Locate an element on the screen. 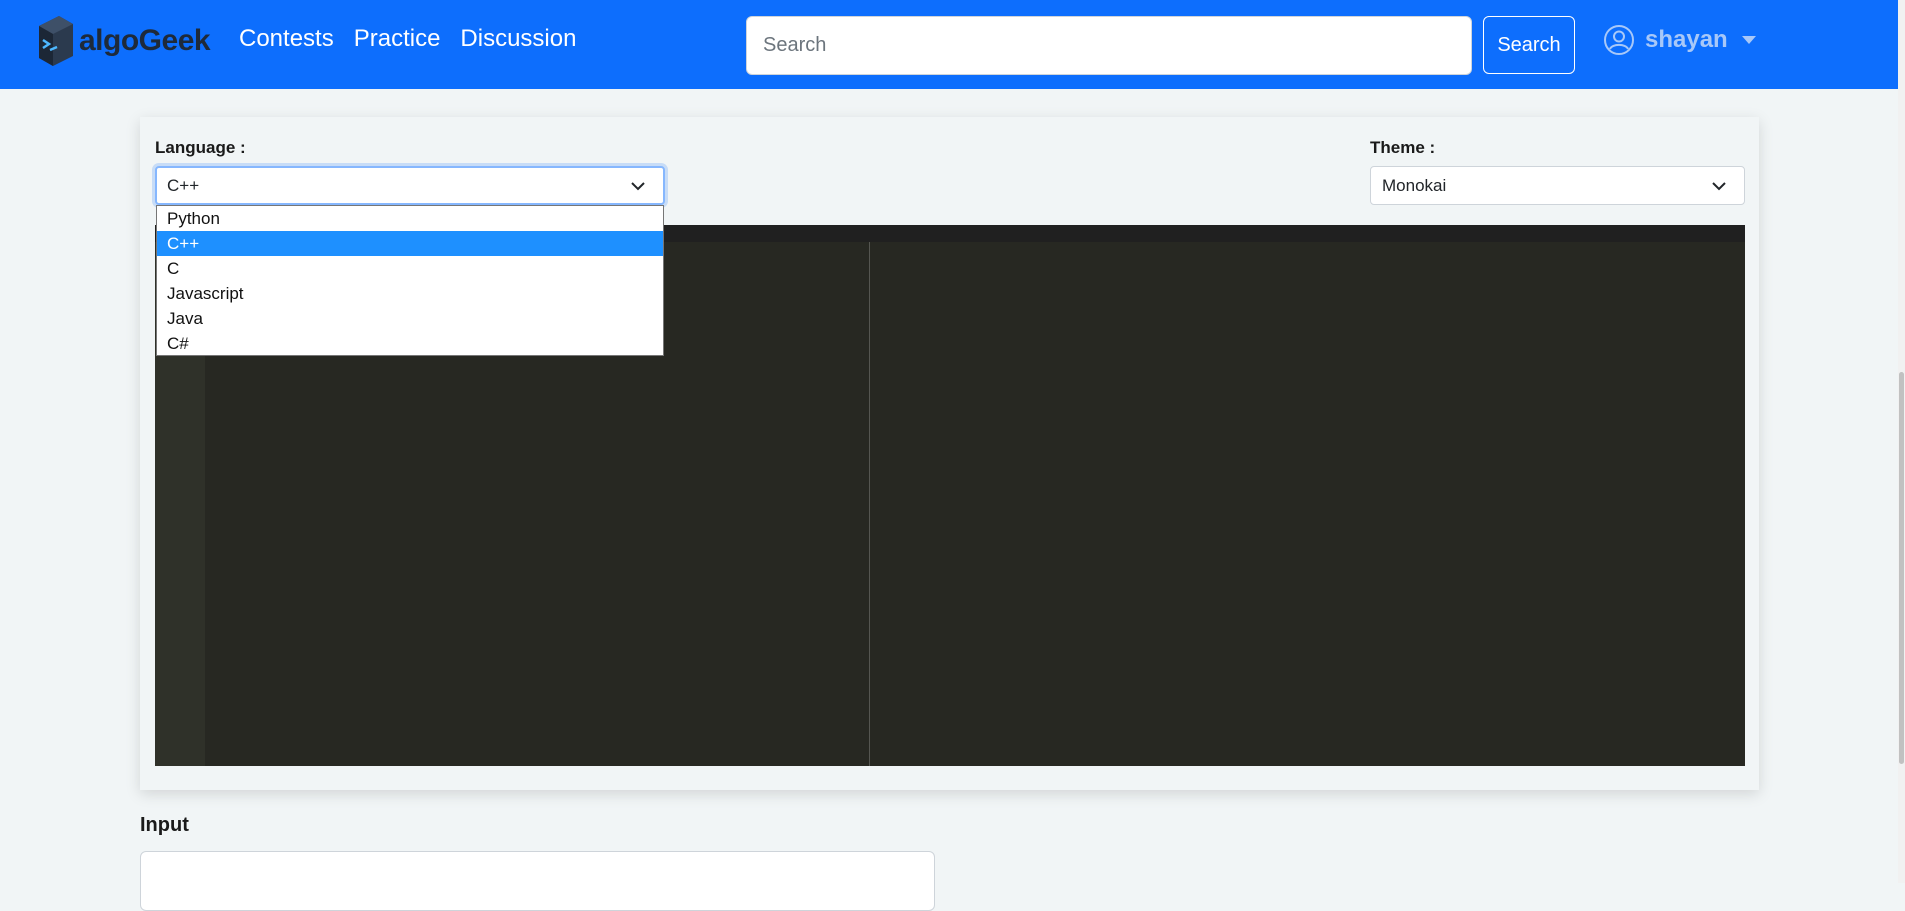 The image size is (1905, 911). language-select: C++ is located at coordinates (410, 185).